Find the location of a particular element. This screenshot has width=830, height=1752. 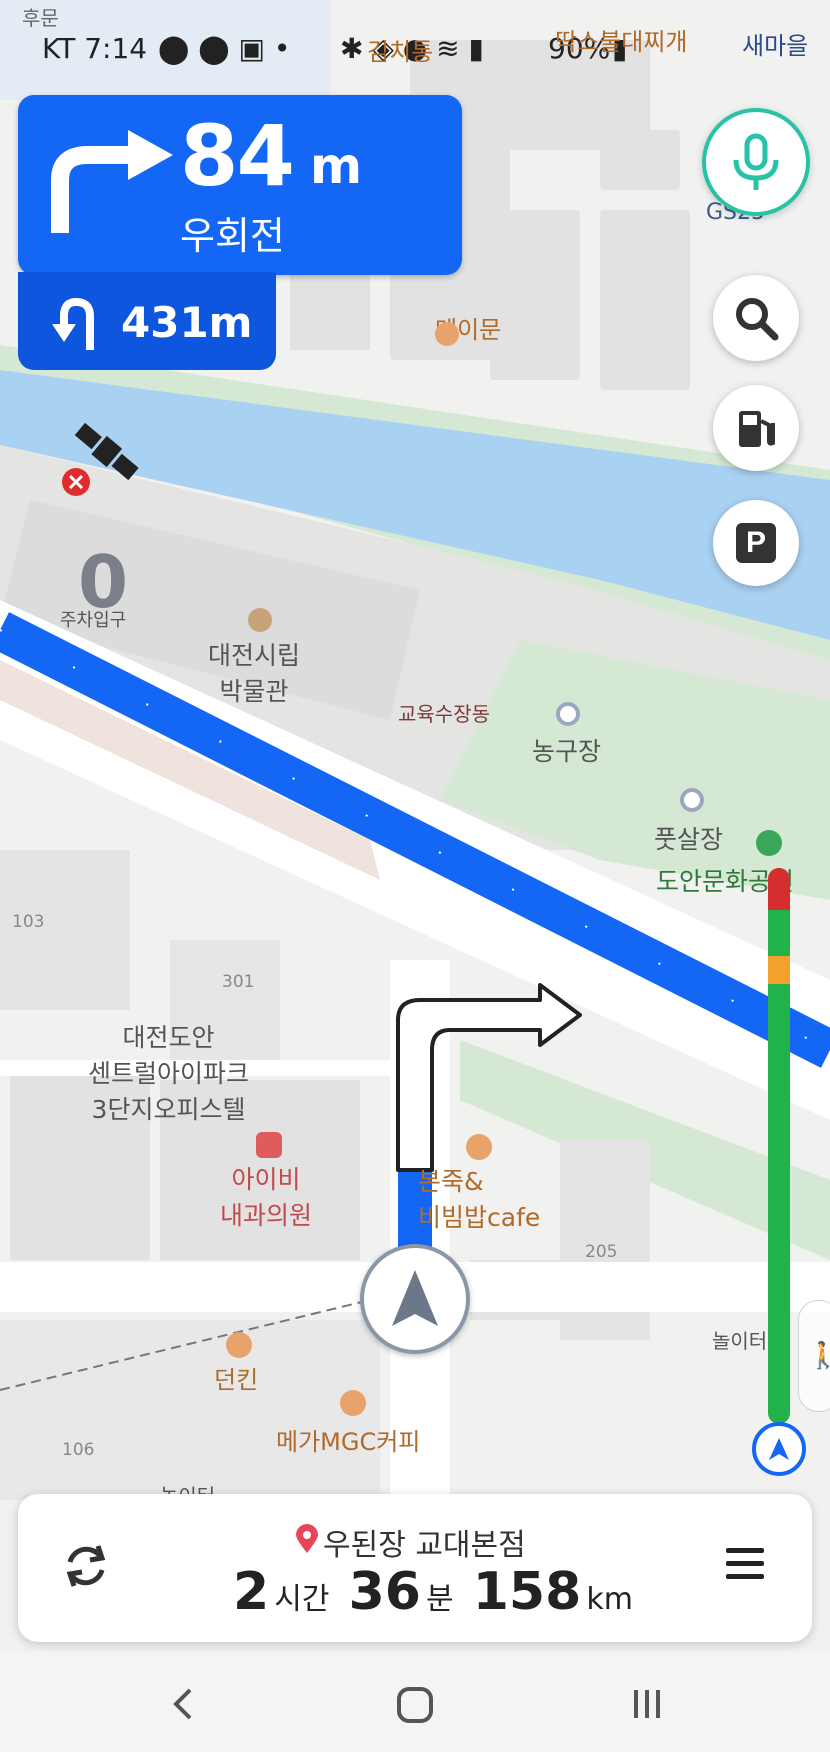

museum-icon is located at coordinates (260, 620).